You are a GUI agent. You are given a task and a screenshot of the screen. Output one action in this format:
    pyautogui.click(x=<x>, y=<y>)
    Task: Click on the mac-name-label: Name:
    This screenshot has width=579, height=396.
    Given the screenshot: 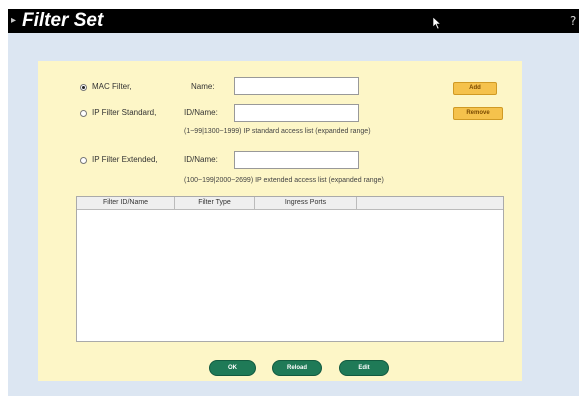 What is the action you would take?
    pyautogui.click(x=203, y=86)
    